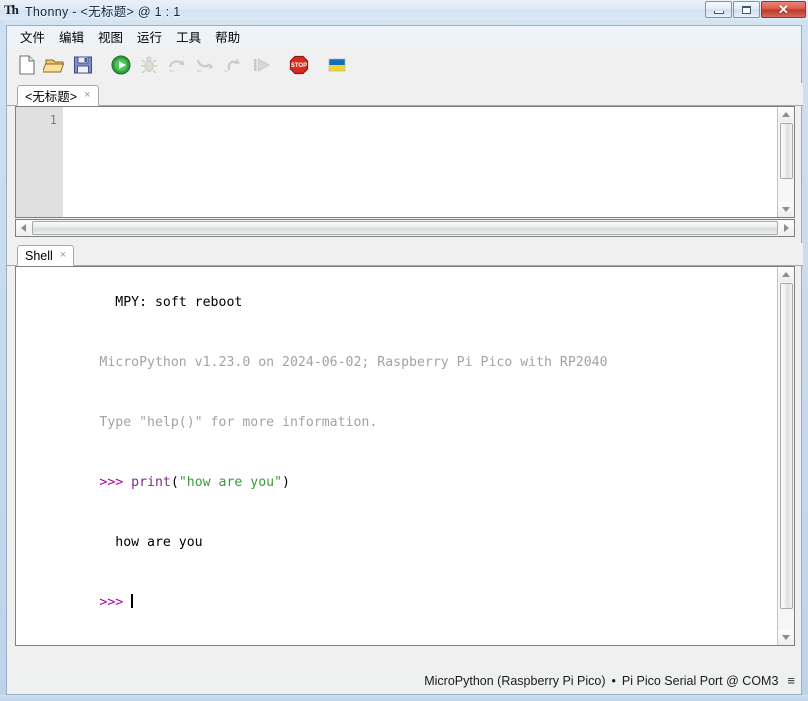  What do you see at coordinates (398, 303) in the screenshot?
I see `shell-line-reboot: MPY: soft reboot` at bounding box center [398, 303].